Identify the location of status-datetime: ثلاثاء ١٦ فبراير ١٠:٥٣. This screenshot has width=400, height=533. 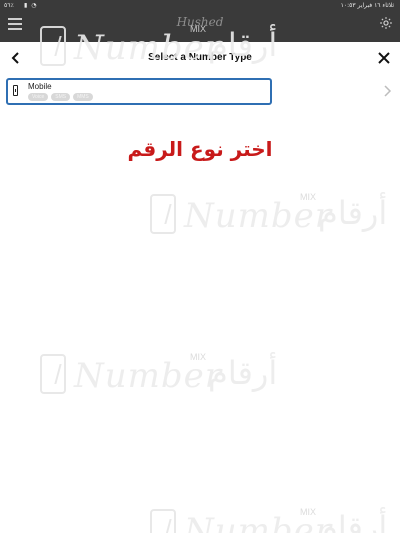
(367, 5).